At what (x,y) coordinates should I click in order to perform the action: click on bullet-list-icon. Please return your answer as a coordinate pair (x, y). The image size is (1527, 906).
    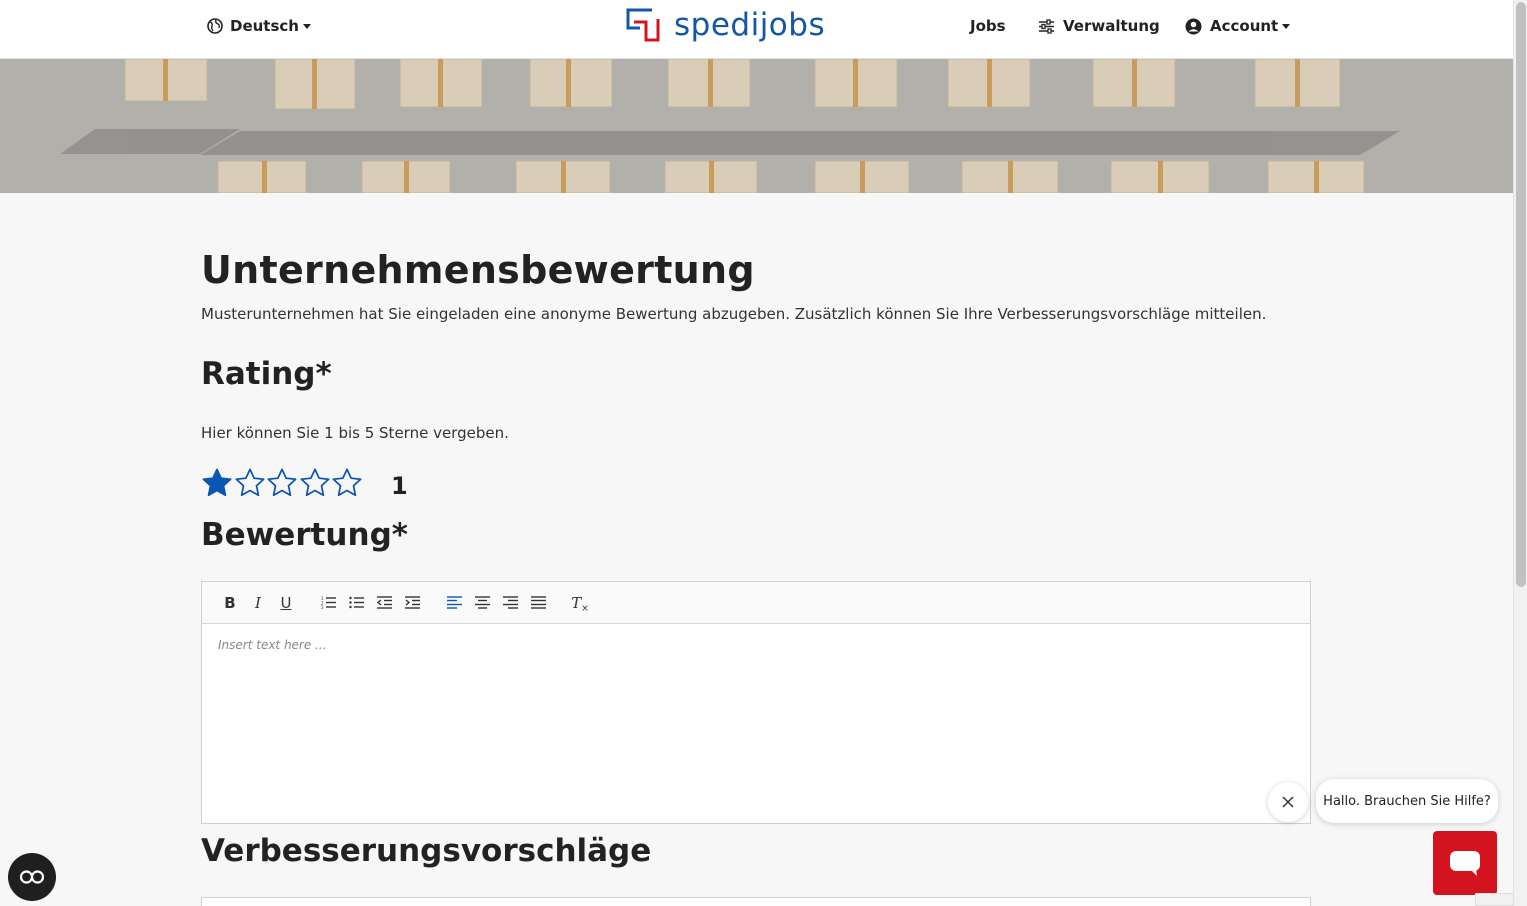
    Looking at the image, I should click on (356, 602).